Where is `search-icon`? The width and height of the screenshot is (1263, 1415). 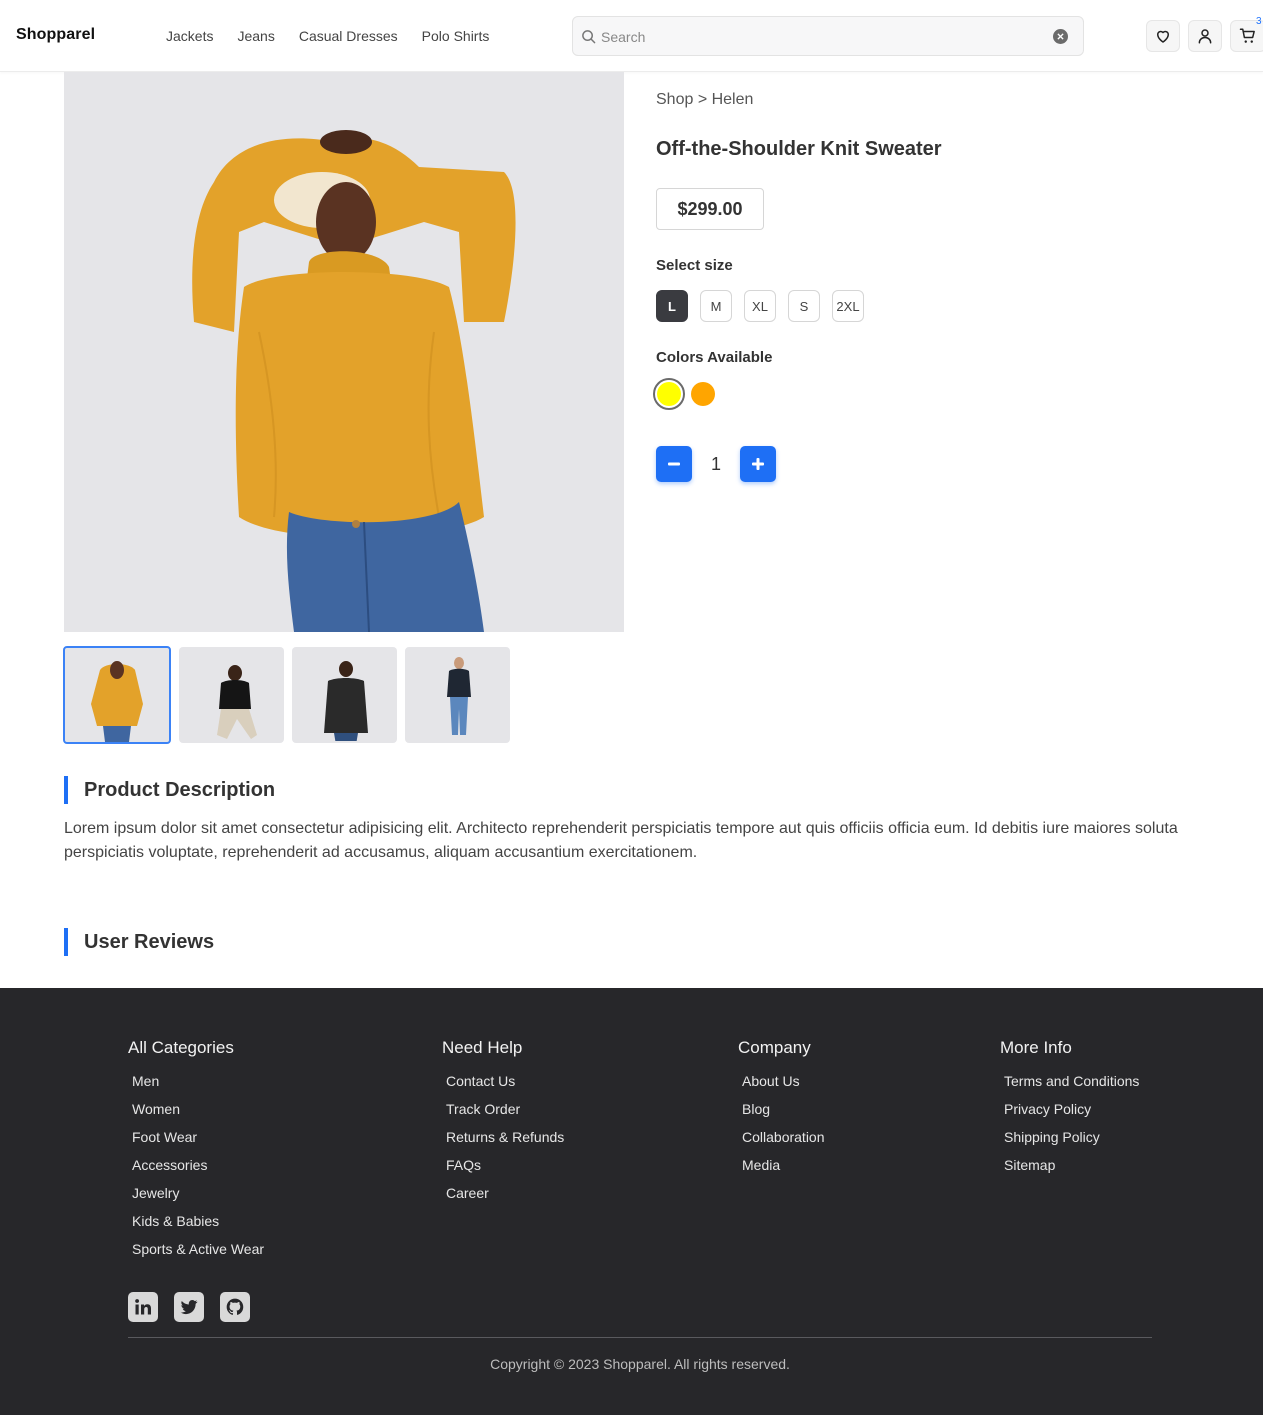
search-icon is located at coordinates (589, 37).